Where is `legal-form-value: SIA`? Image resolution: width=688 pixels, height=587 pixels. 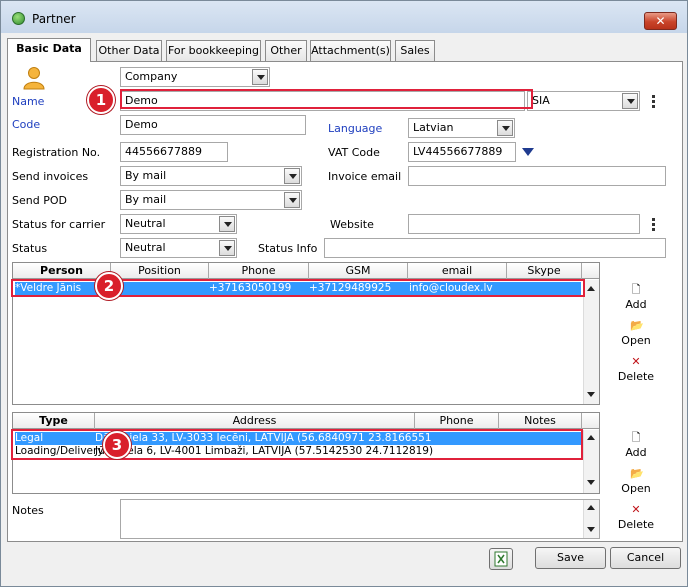
legal-form-value: SIA is located at coordinates (541, 100).